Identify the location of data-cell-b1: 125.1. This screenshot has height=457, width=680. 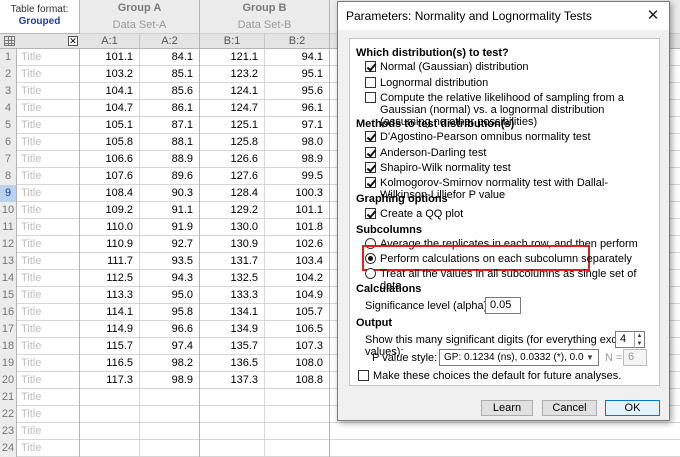
(232, 125).